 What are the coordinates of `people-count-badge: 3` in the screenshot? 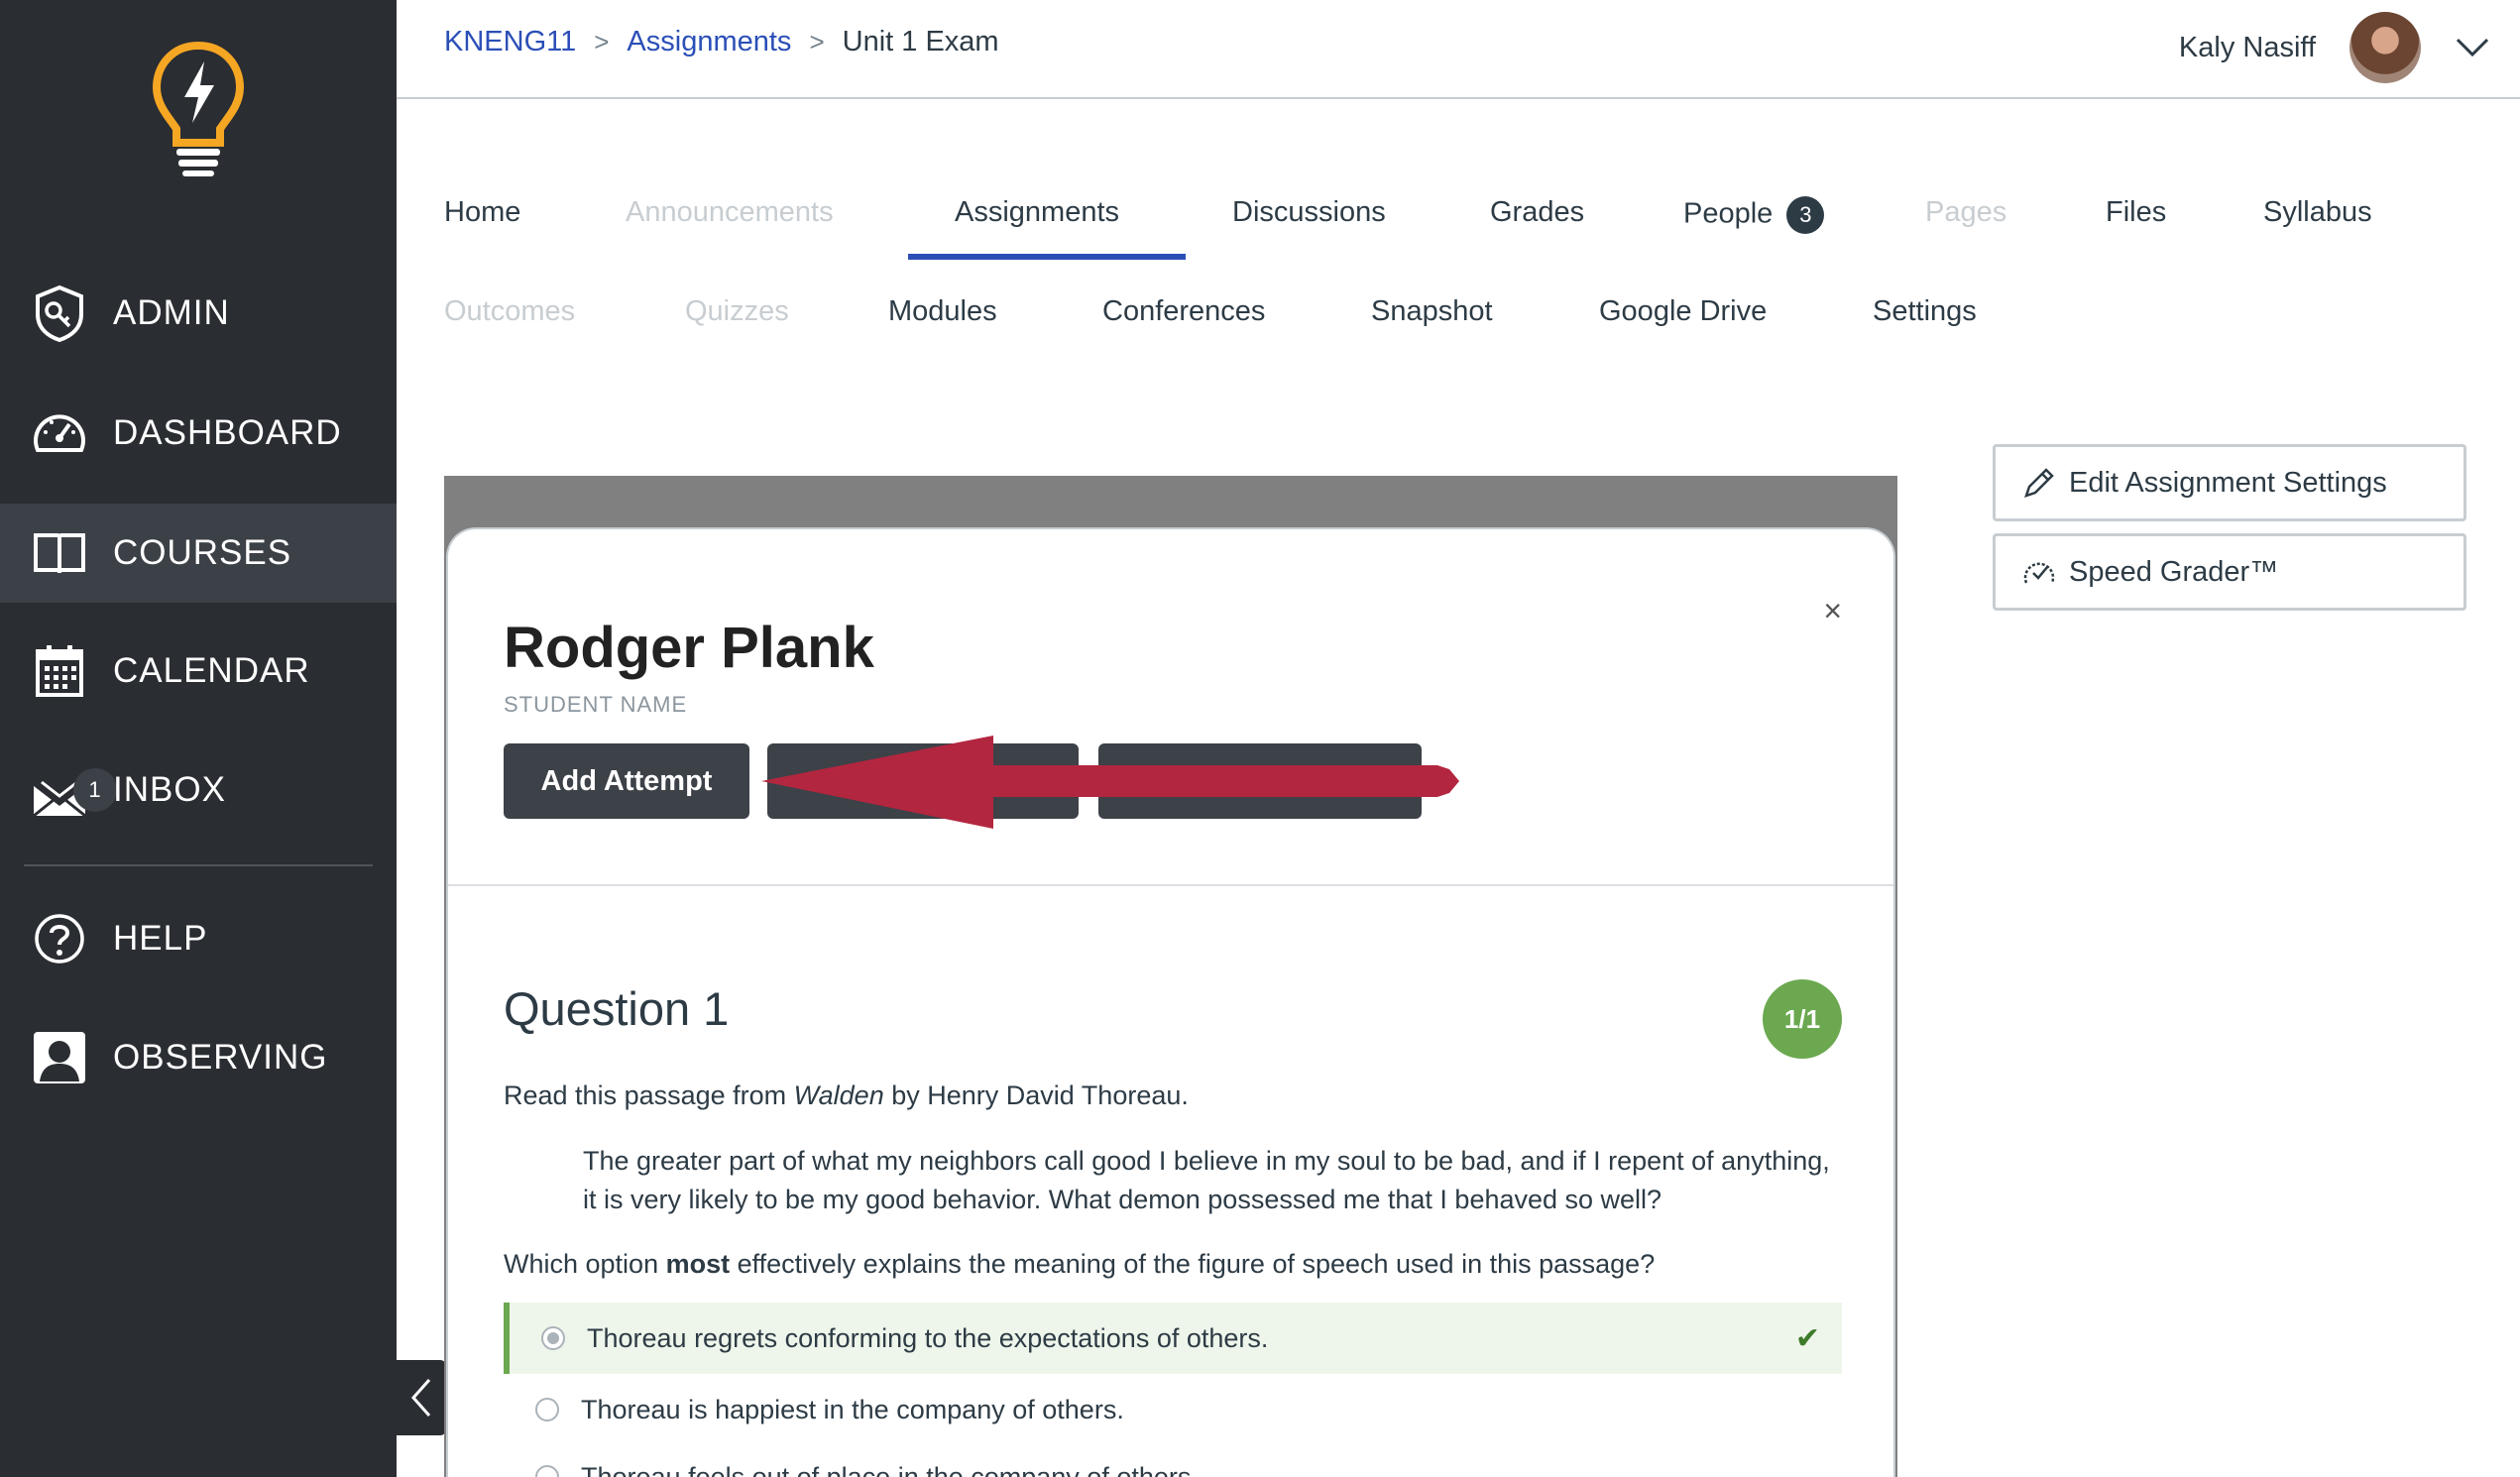 It's located at (1805, 215).